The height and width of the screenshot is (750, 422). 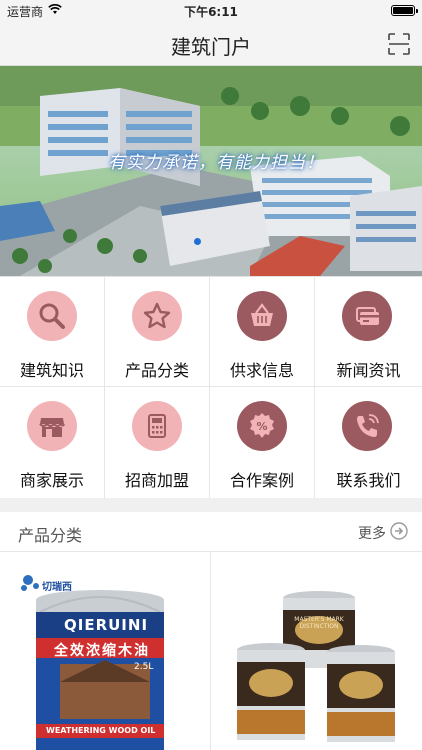 What do you see at coordinates (102, 651) in the screenshot?
I see `product-name: 全效浓缩木油` at bounding box center [102, 651].